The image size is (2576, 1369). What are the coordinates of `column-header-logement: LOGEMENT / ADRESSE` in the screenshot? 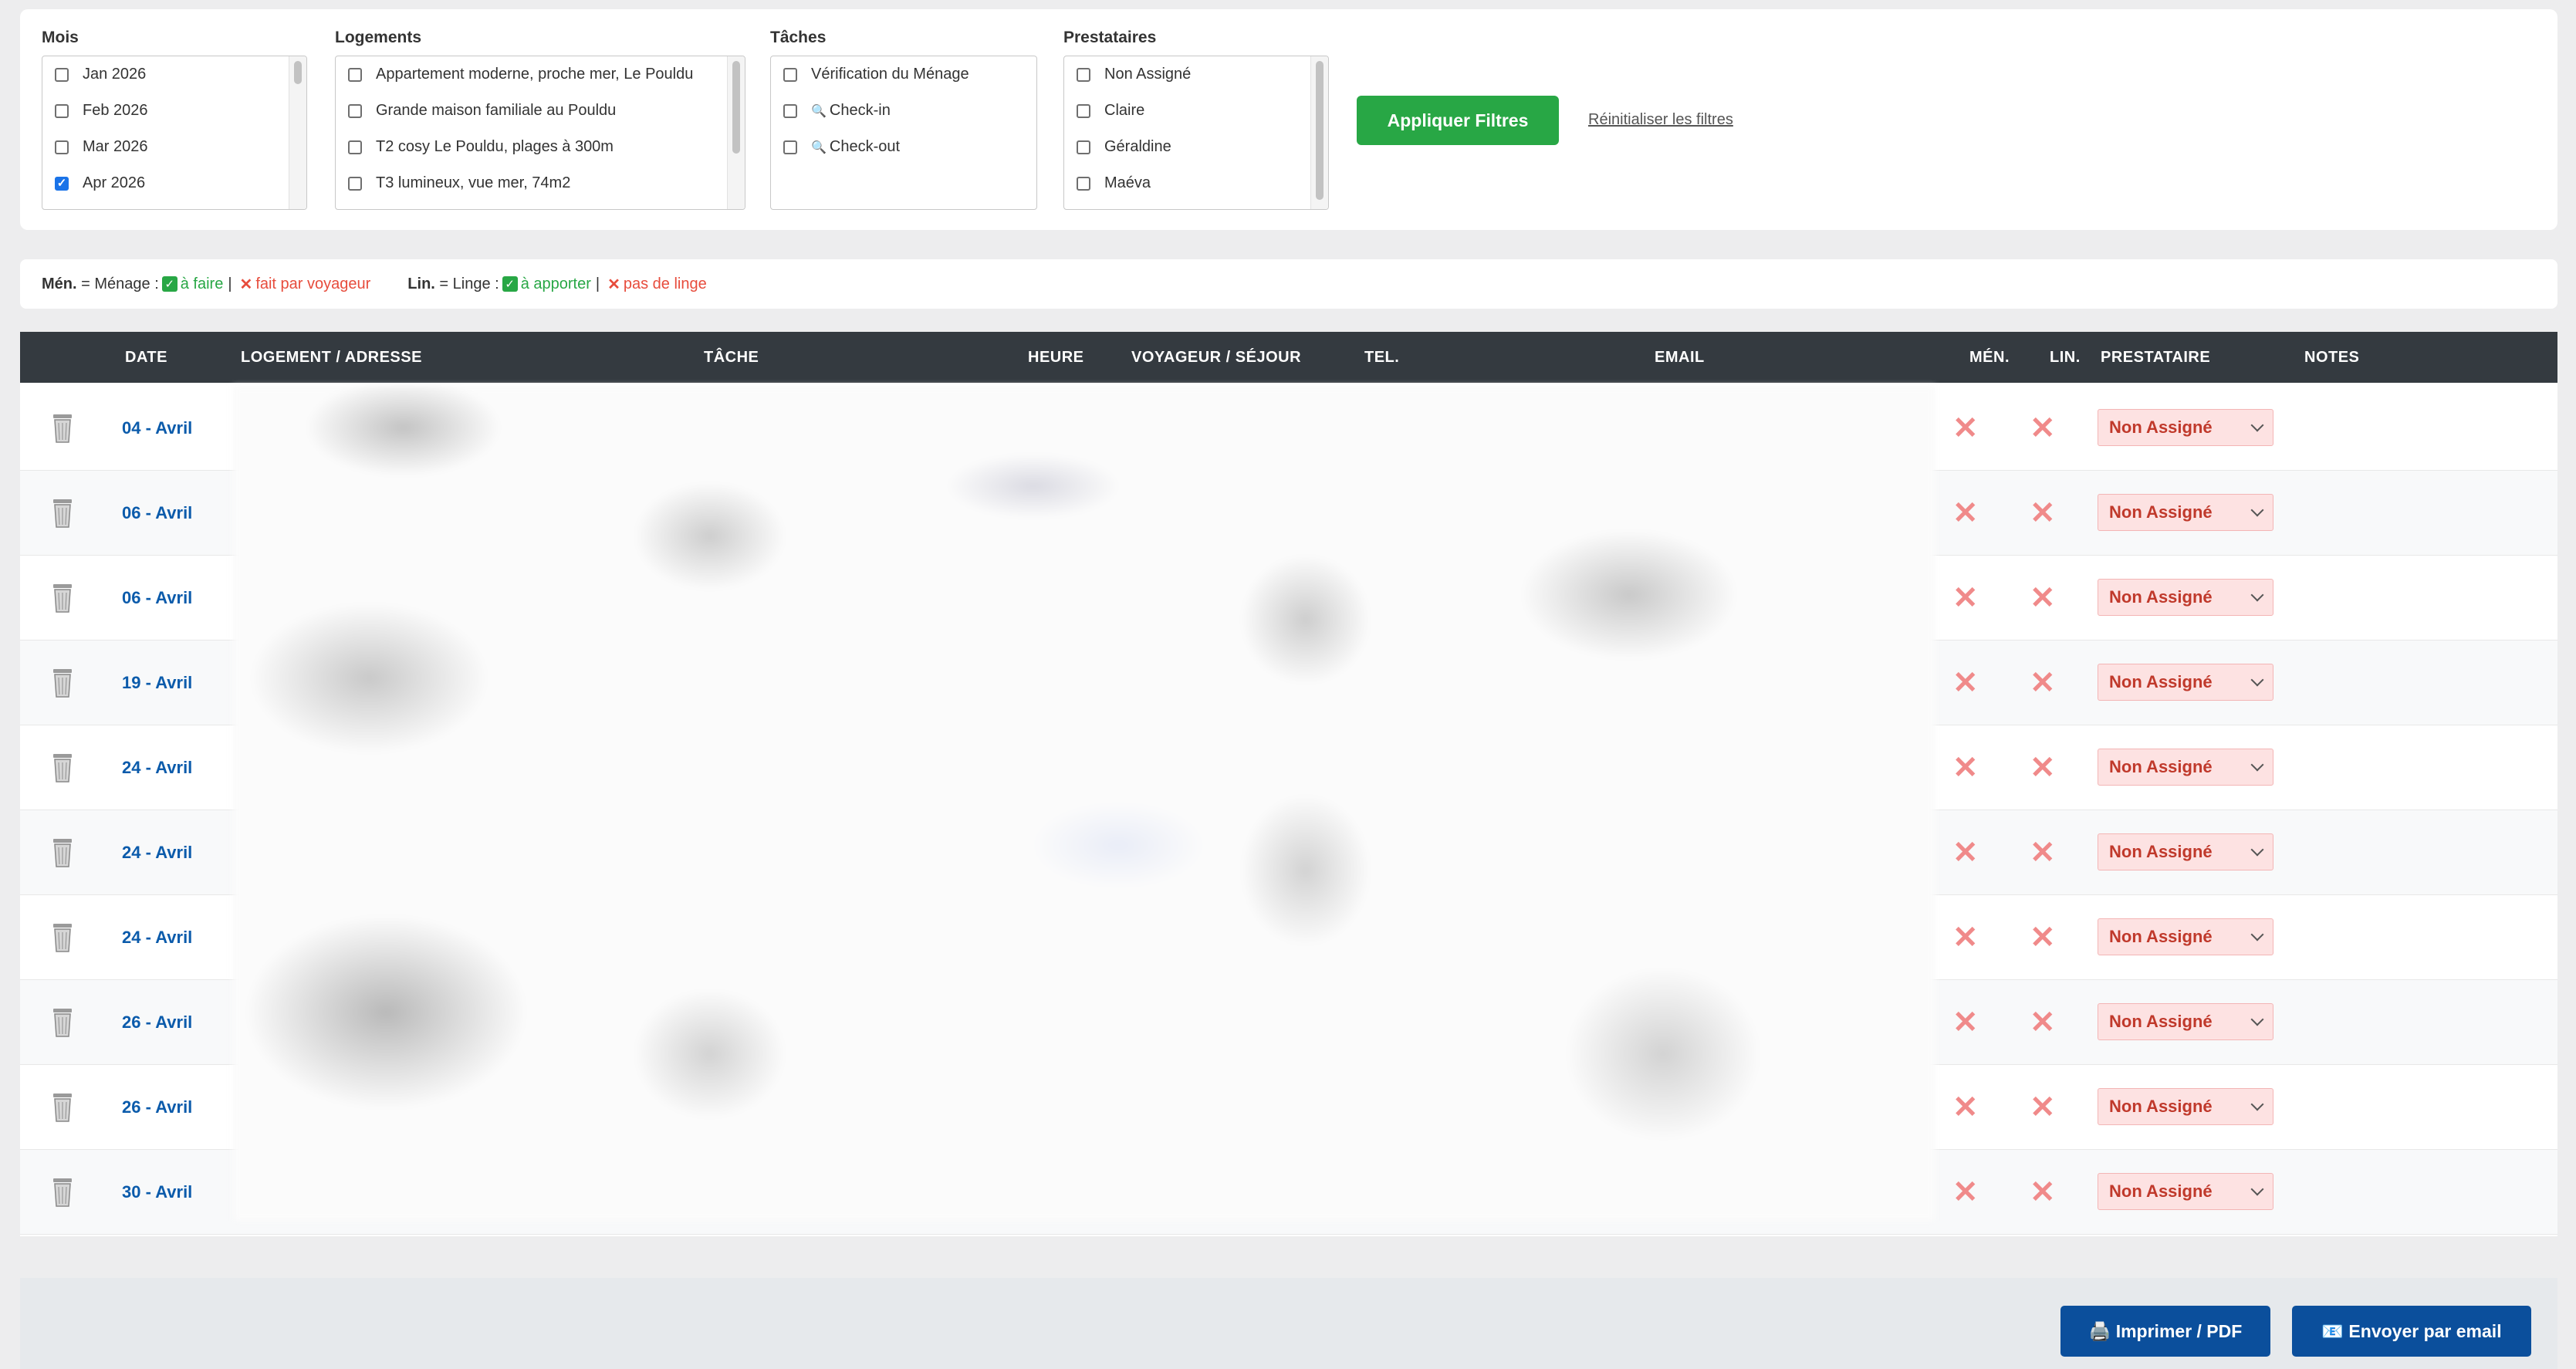 It's located at (331, 357).